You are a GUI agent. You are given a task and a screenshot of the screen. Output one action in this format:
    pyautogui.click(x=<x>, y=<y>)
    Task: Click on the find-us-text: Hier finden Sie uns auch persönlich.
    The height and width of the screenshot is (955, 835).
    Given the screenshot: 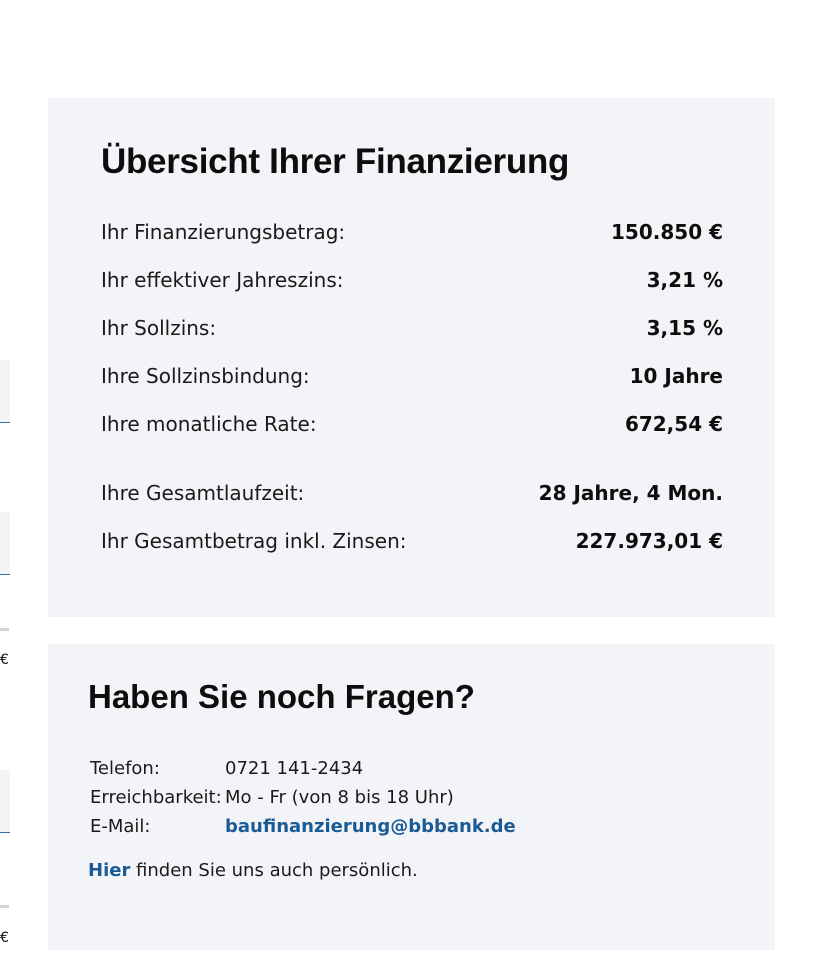 What is the action you would take?
    pyautogui.click(x=253, y=870)
    